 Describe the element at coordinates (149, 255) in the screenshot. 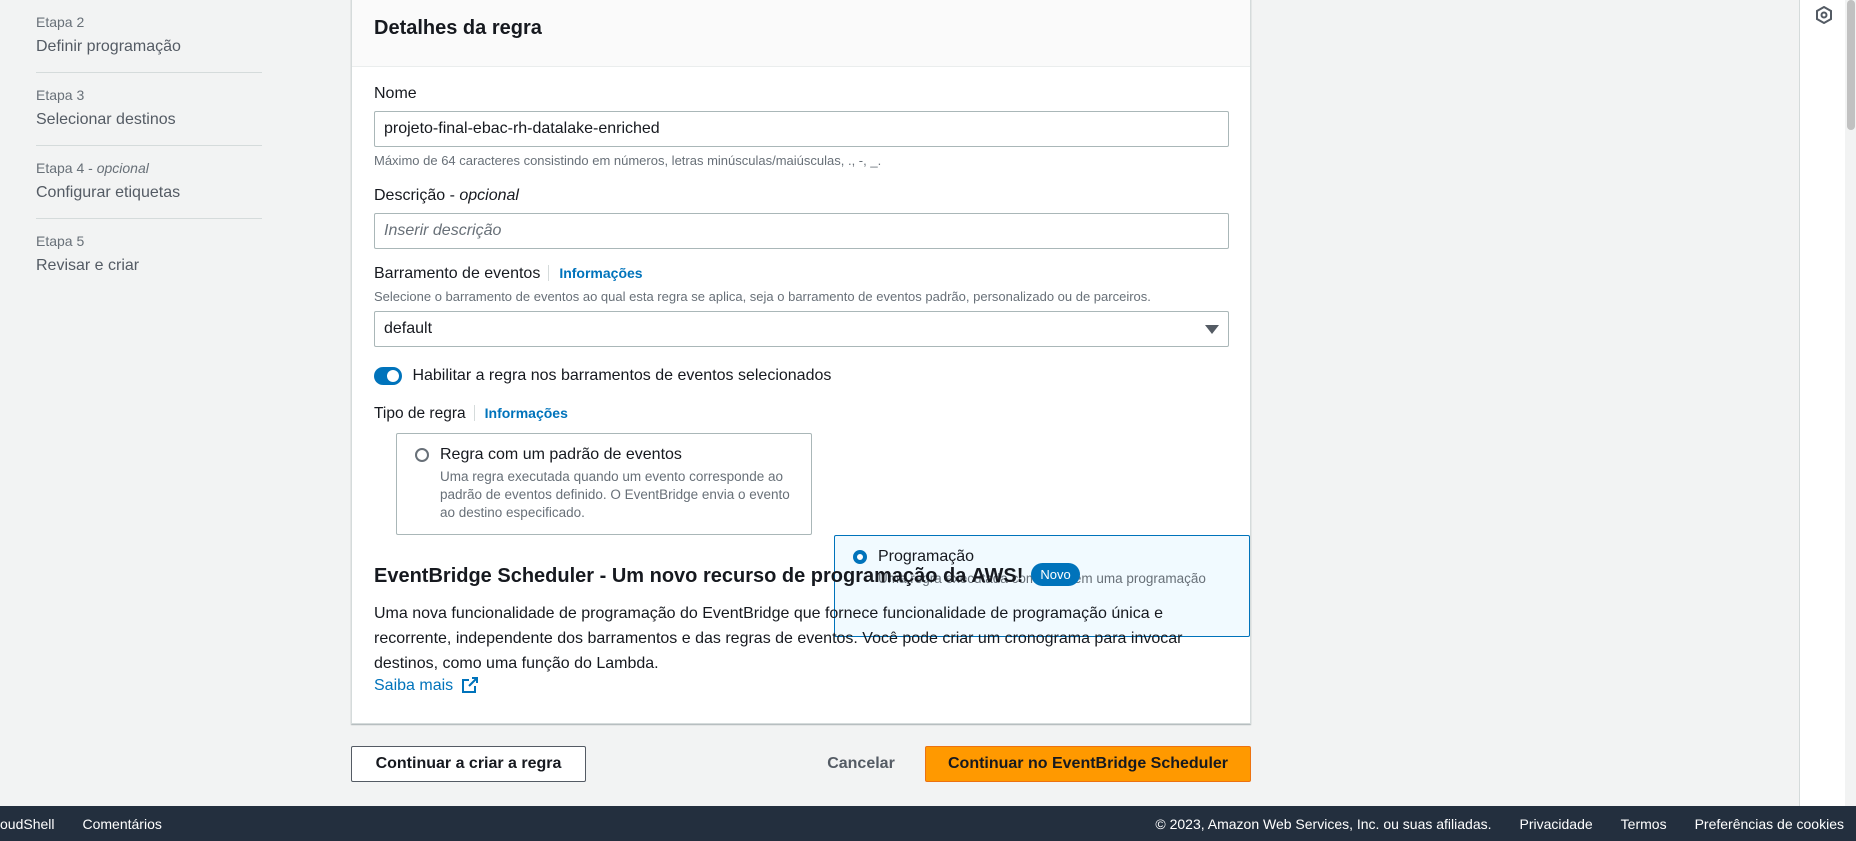

I see `step-5: Etapa 5 Revisar e criar` at that location.